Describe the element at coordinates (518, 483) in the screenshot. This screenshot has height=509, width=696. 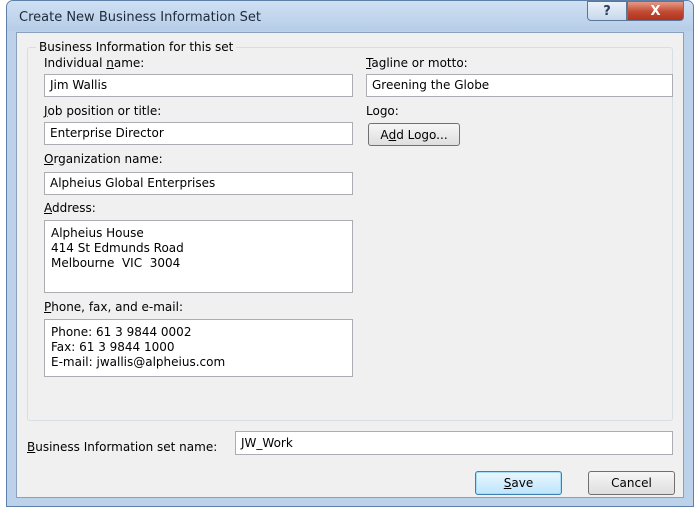
I see `save-button: Save` at that location.